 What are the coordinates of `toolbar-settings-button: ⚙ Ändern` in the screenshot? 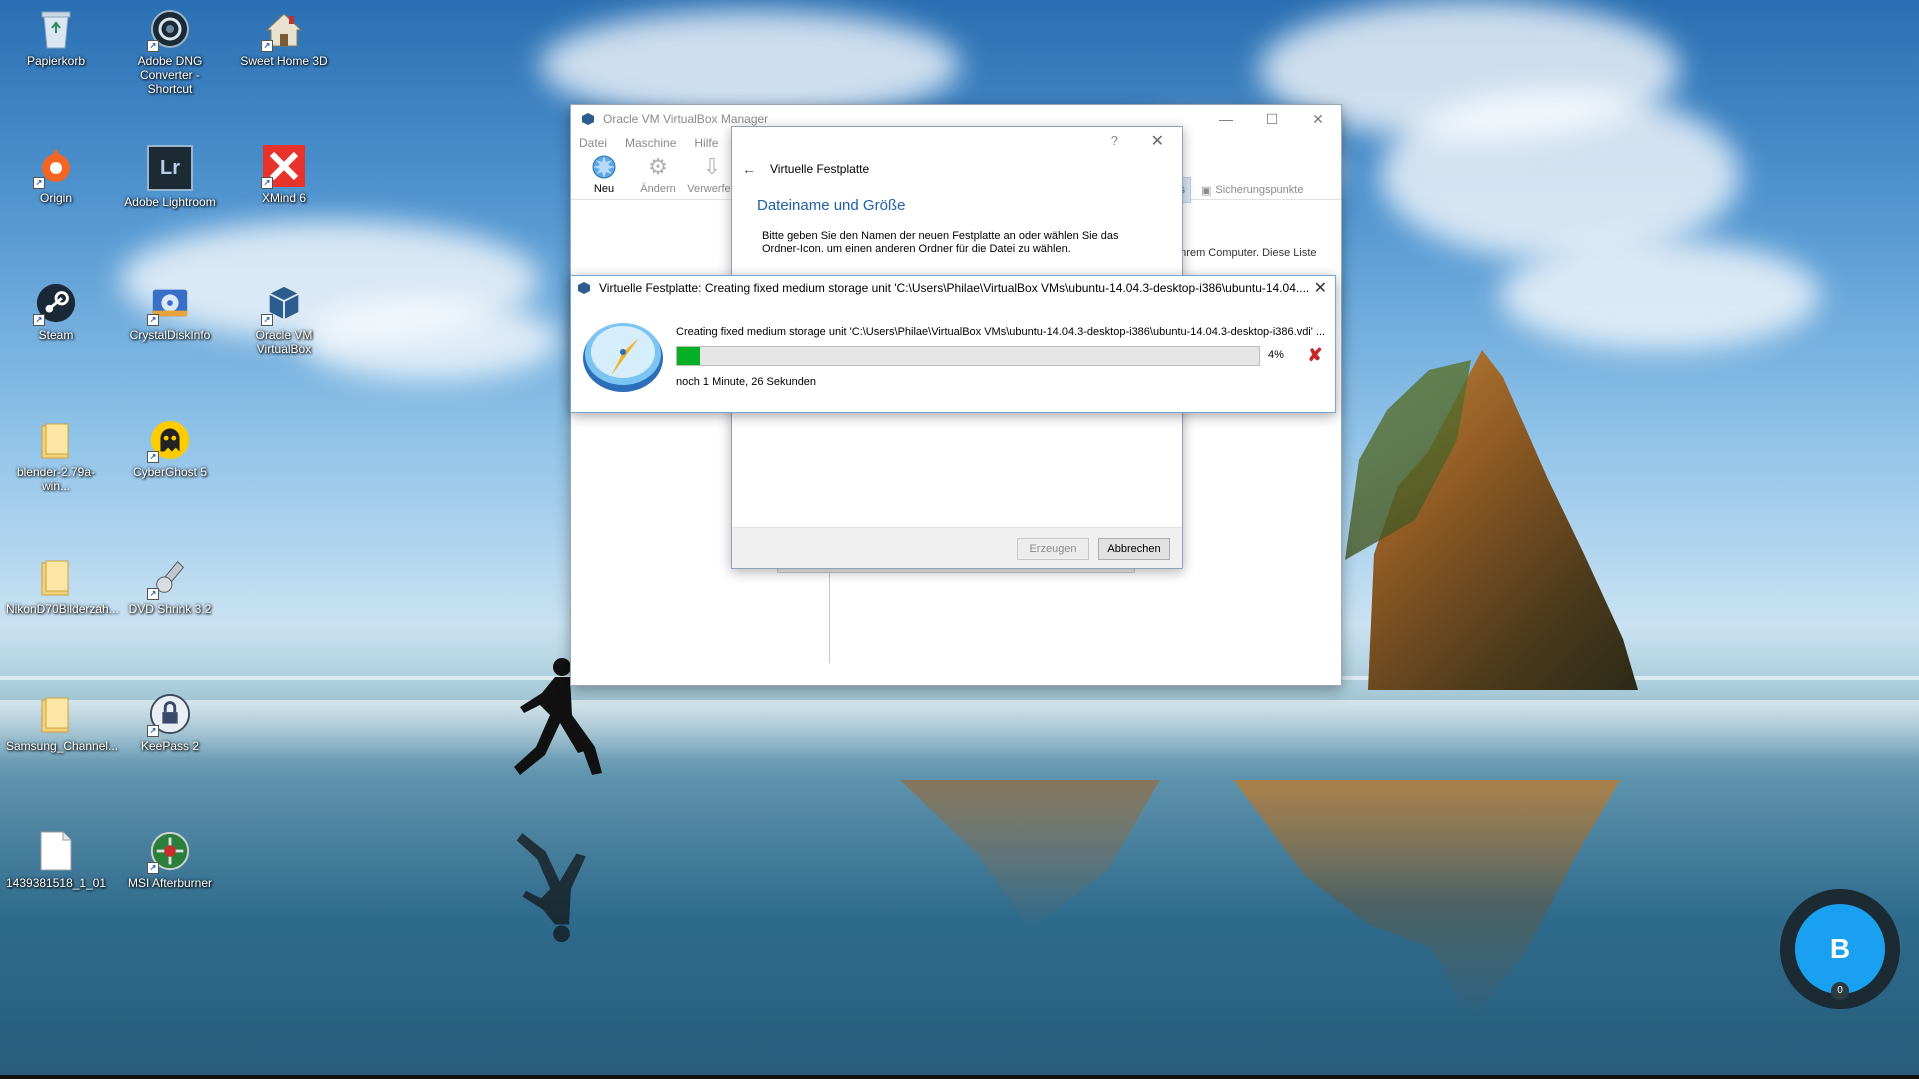 It's located at (658, 174).